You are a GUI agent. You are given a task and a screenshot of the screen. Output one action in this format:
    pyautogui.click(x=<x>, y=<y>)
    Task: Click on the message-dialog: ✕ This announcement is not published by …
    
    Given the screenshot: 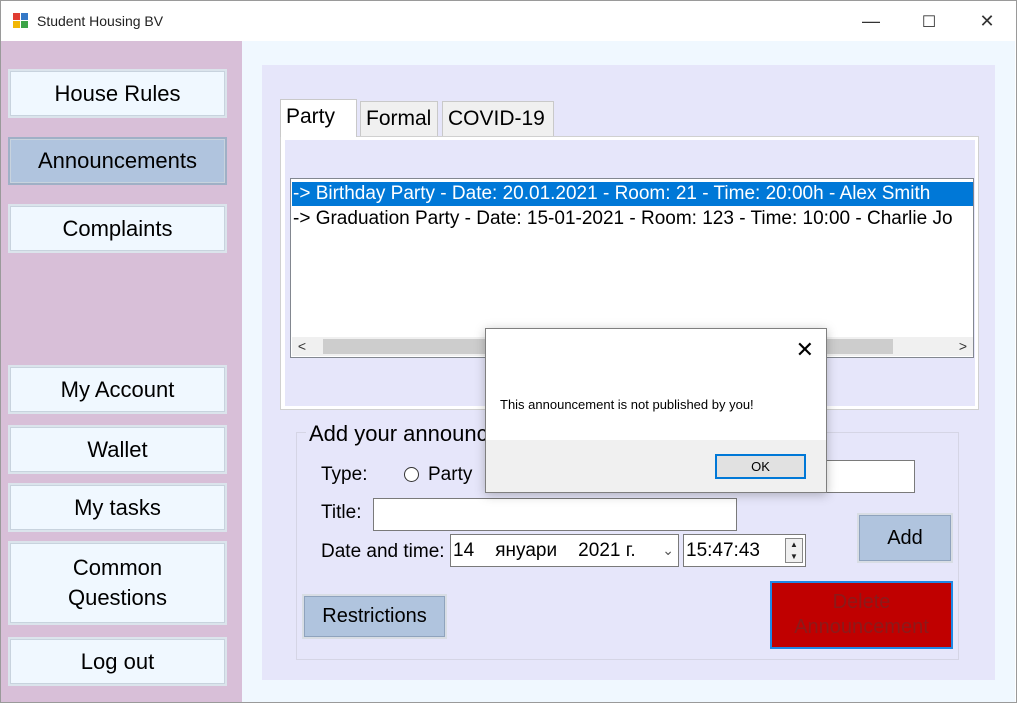 What is the action you would take?
    pyautogui.click(x=656, y=410)
    